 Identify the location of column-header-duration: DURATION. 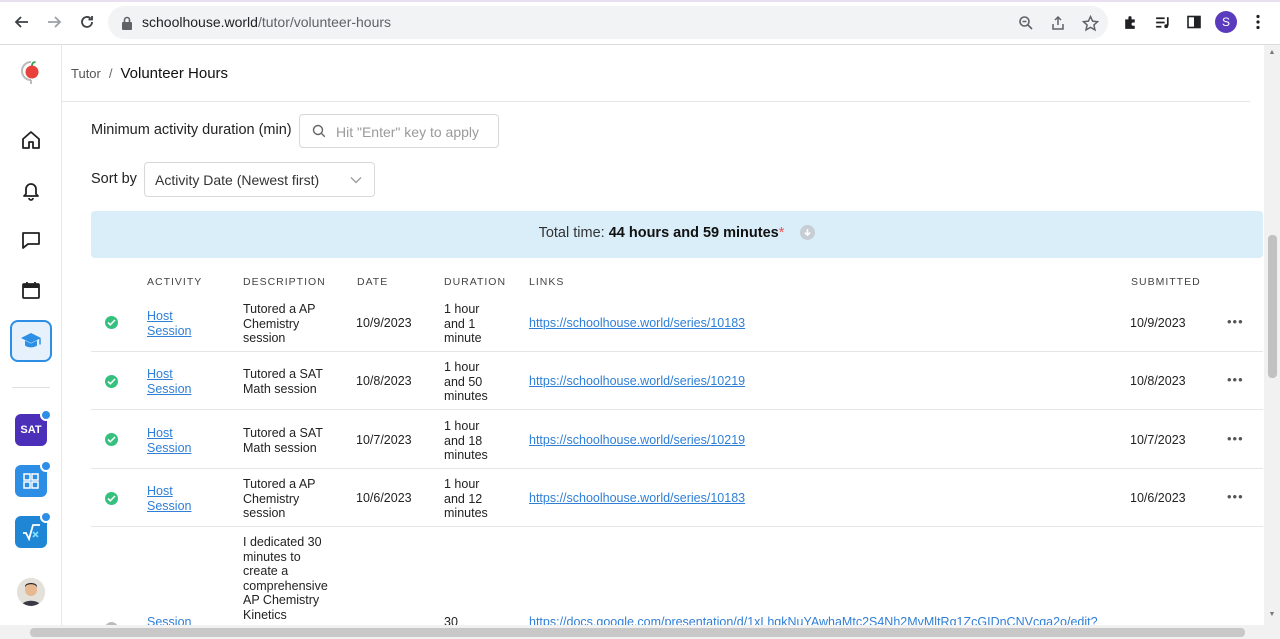
(475, 282).